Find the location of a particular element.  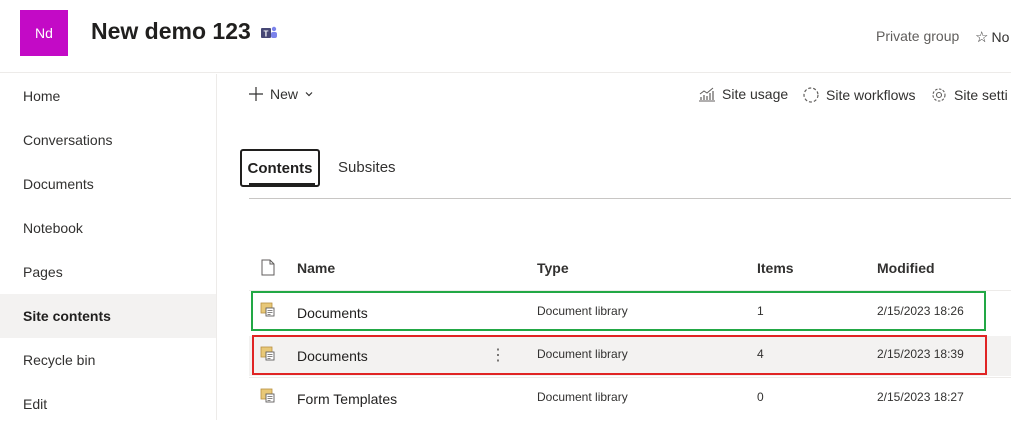

nav-item-site-contents: Site contents is located at coordinates (108, 316).